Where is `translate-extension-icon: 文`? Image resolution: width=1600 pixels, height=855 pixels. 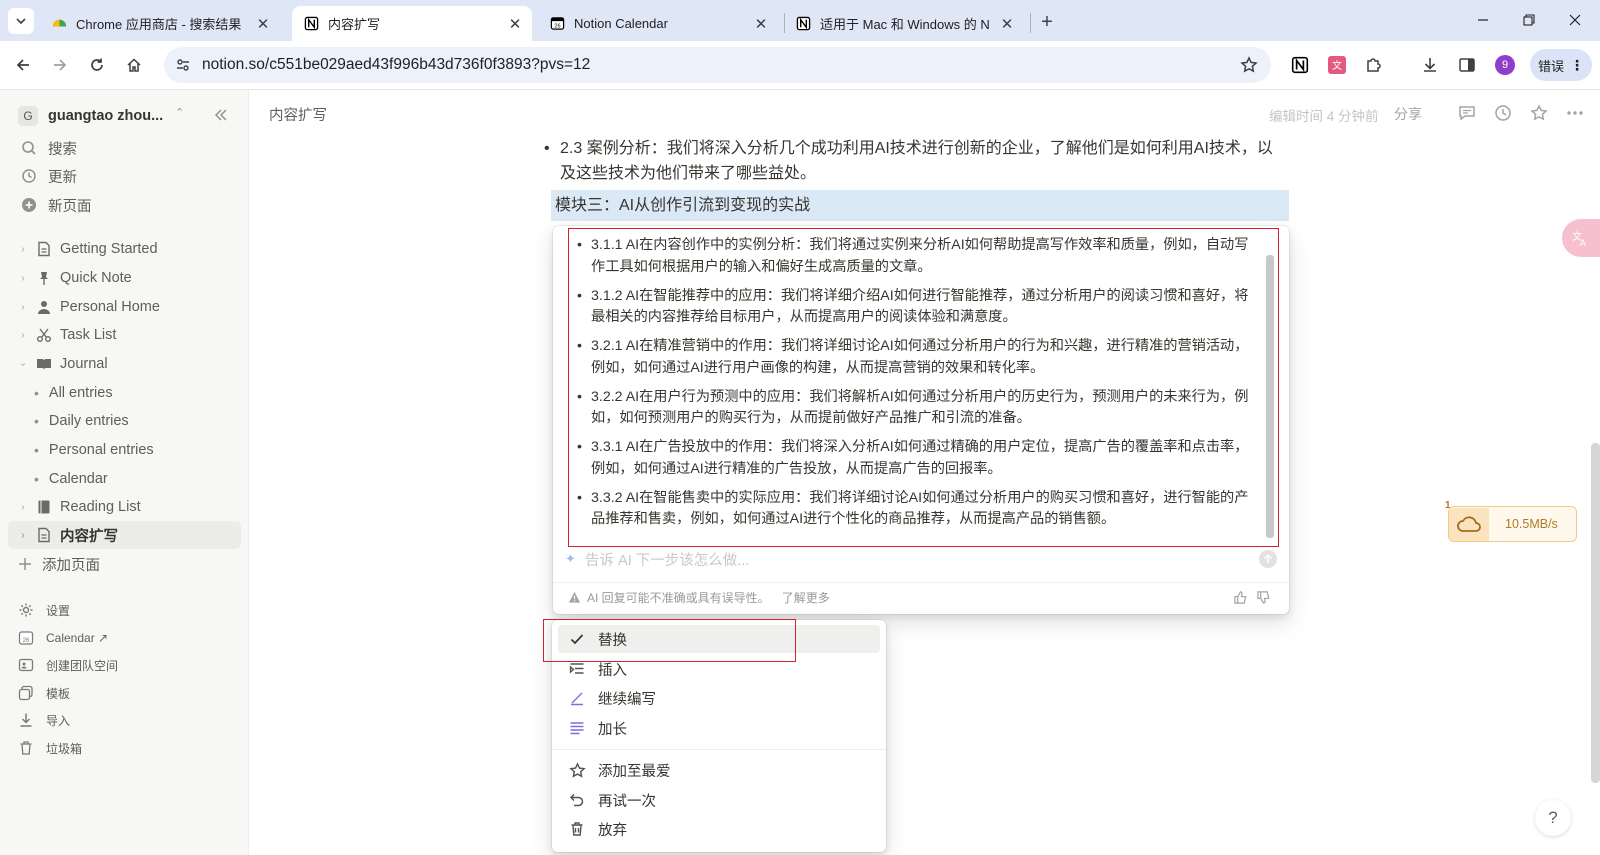
translate-extension-icon: 文 is located at coordinates (1337, 65).